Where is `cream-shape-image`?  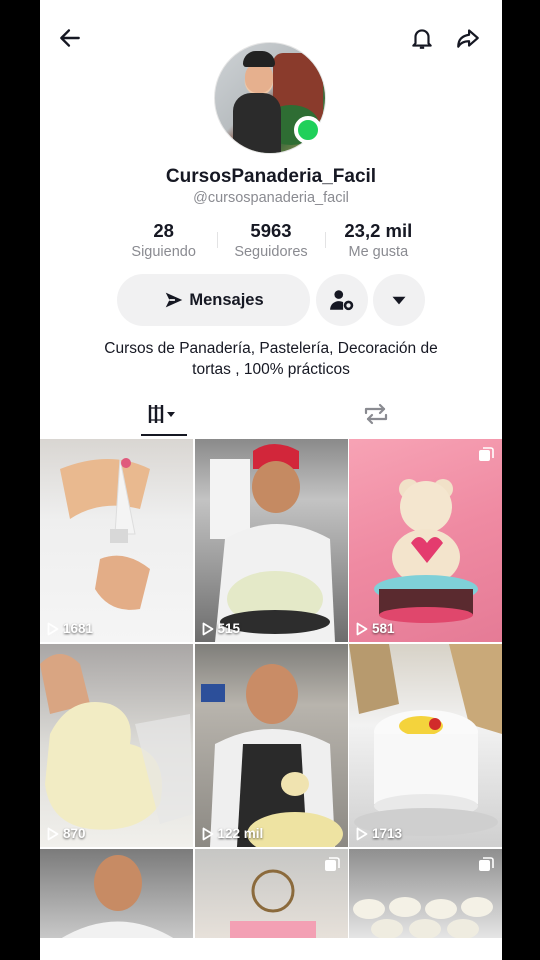 cream-shape-image is located at coordinates (116, 742).